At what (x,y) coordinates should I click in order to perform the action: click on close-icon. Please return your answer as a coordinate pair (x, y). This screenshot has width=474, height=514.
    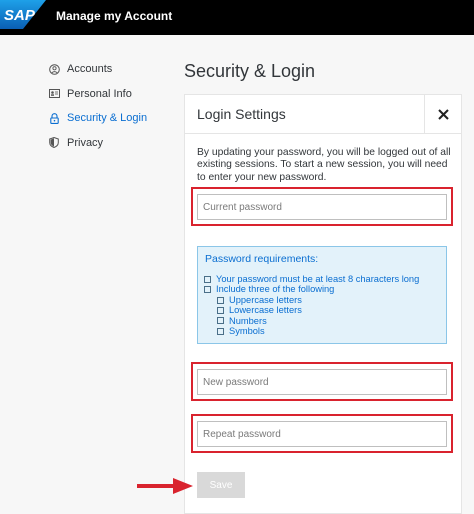
    Looking at the image, I should click on (443, 114).